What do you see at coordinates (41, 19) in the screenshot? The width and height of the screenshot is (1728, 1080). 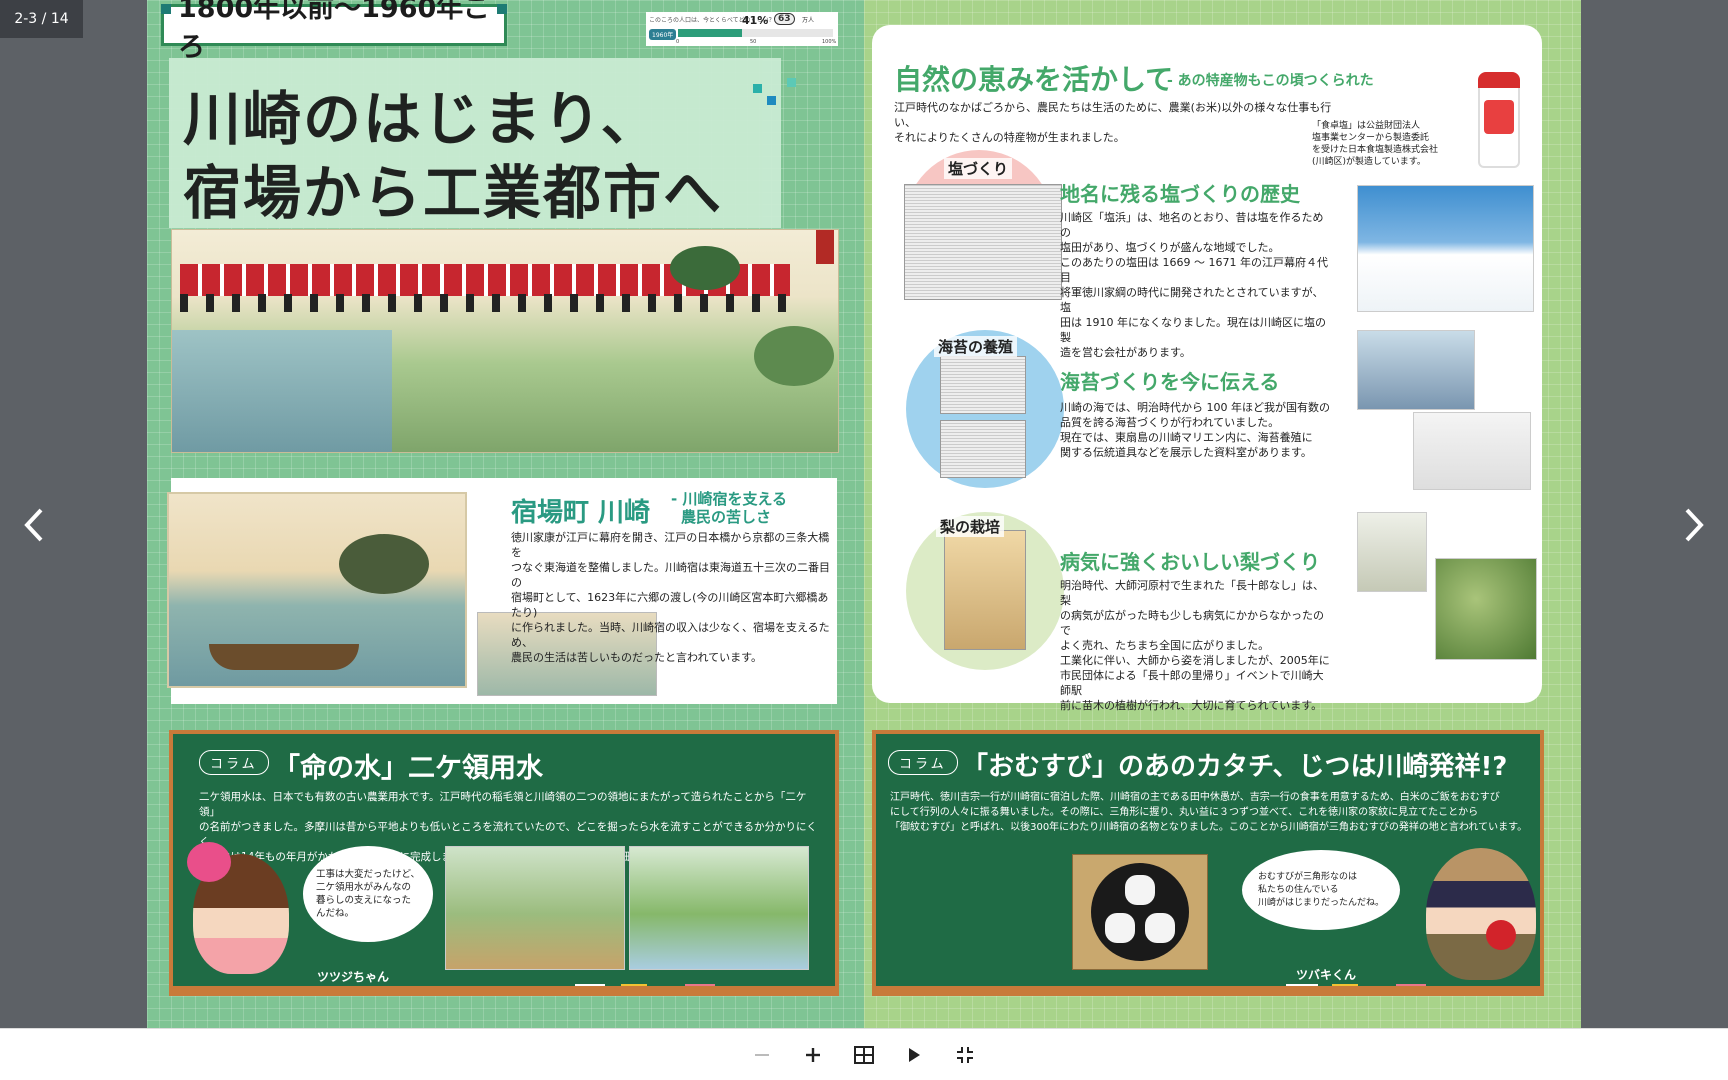 I see `page-counter: 2-3 / 14` at bounding box center [41, 19].